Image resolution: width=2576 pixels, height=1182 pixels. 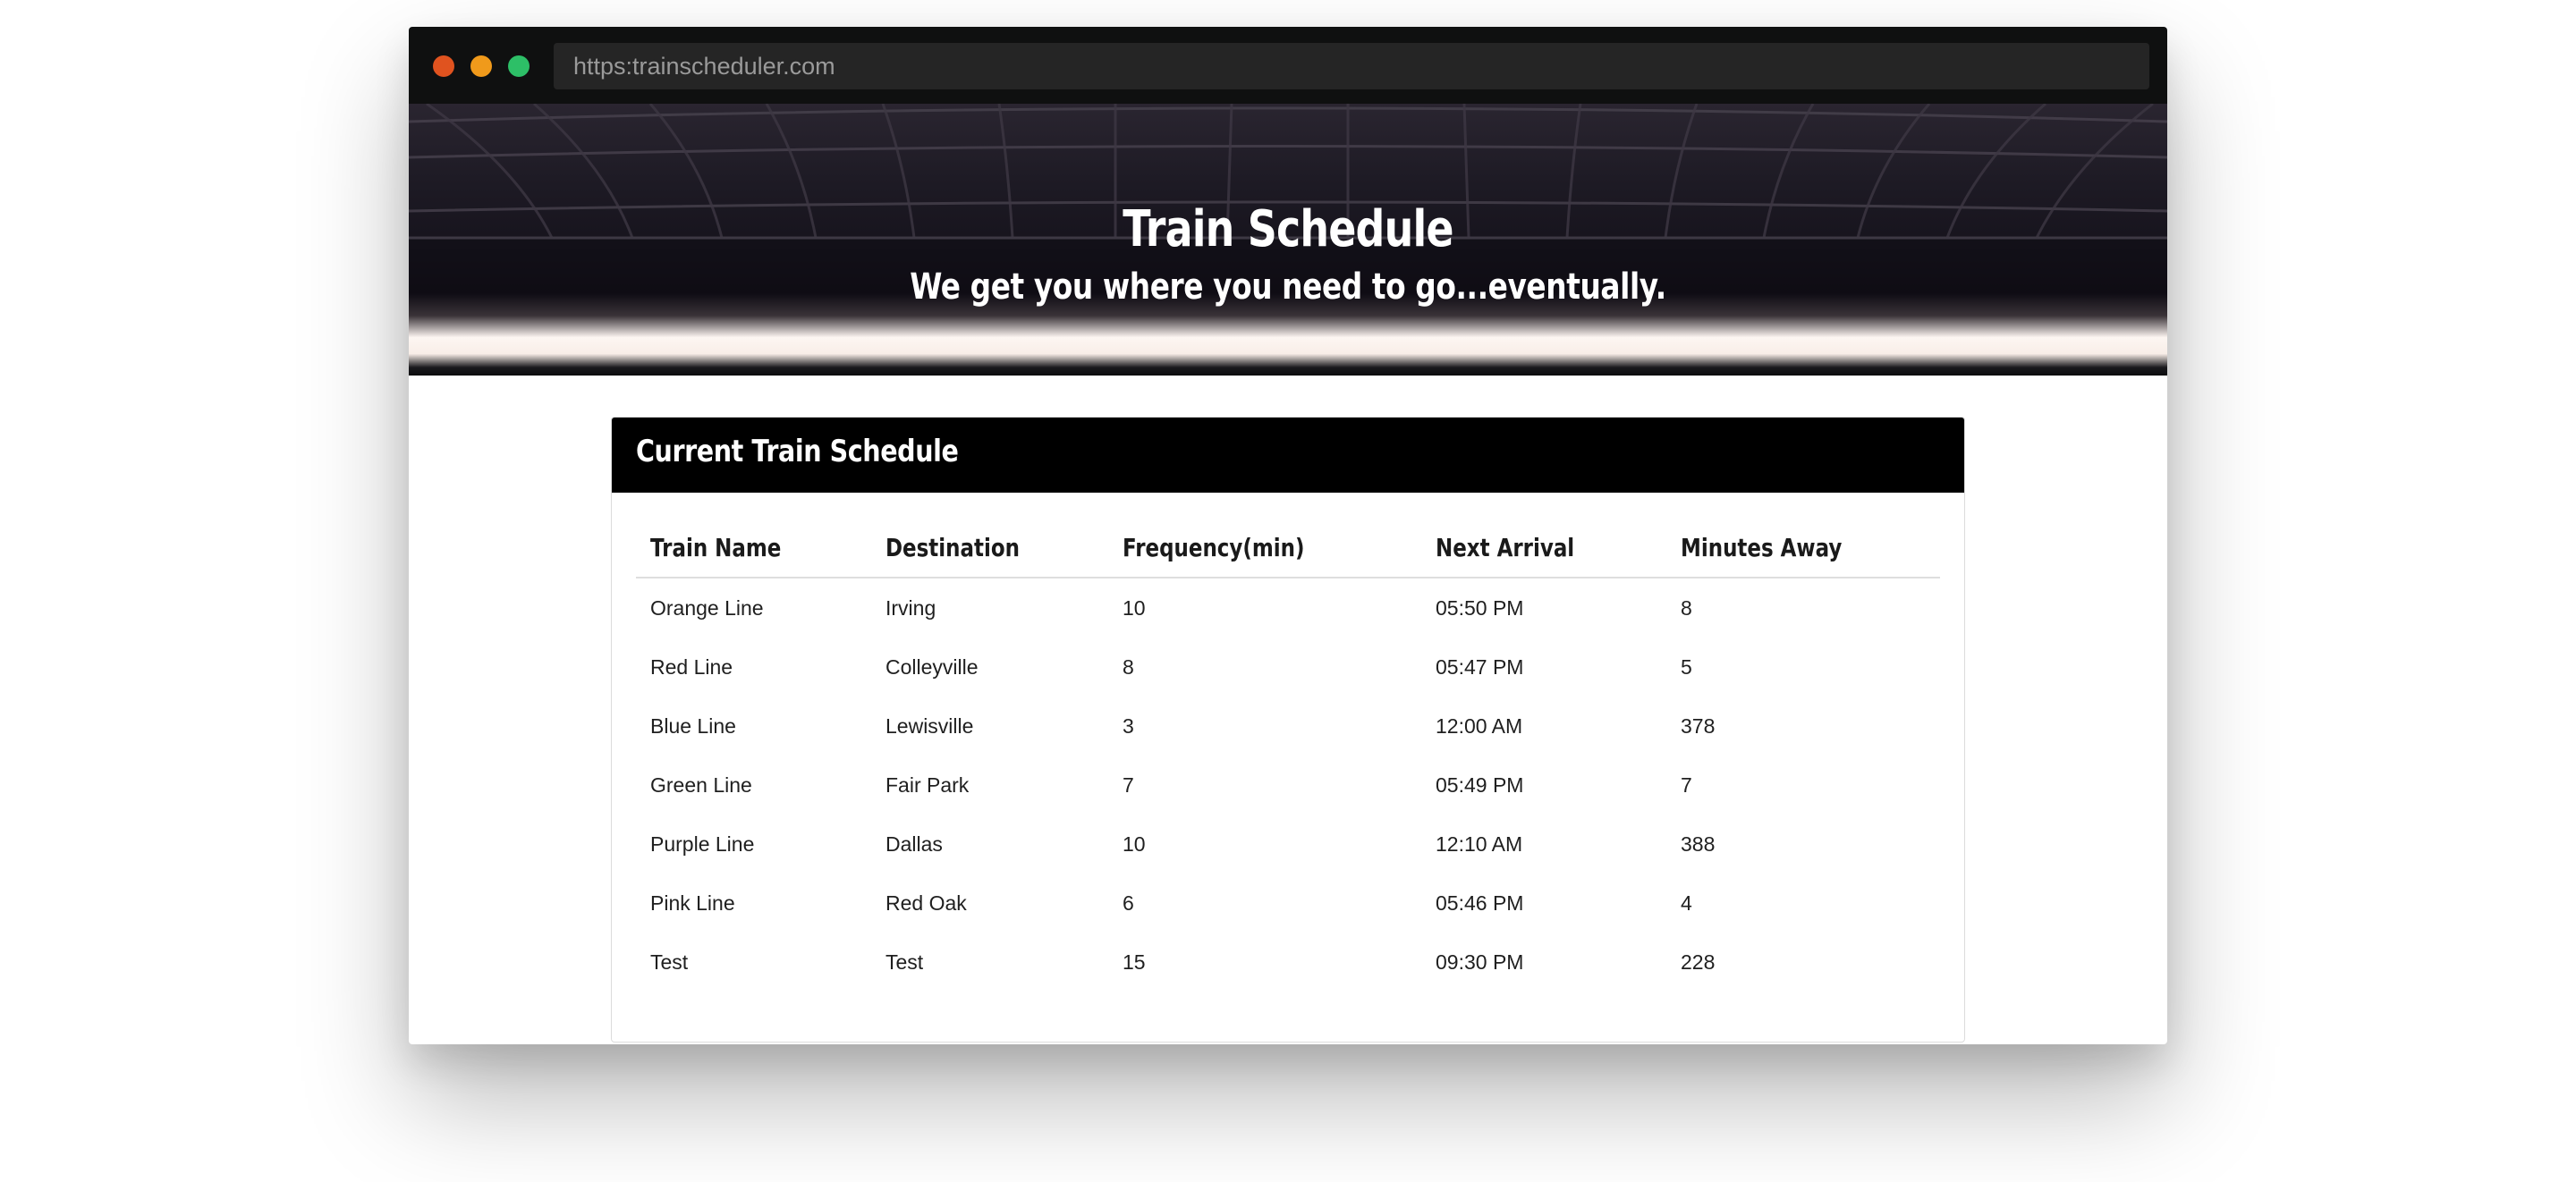 I want to click on frequency-cell: 8, so click(x=1128, y=666).